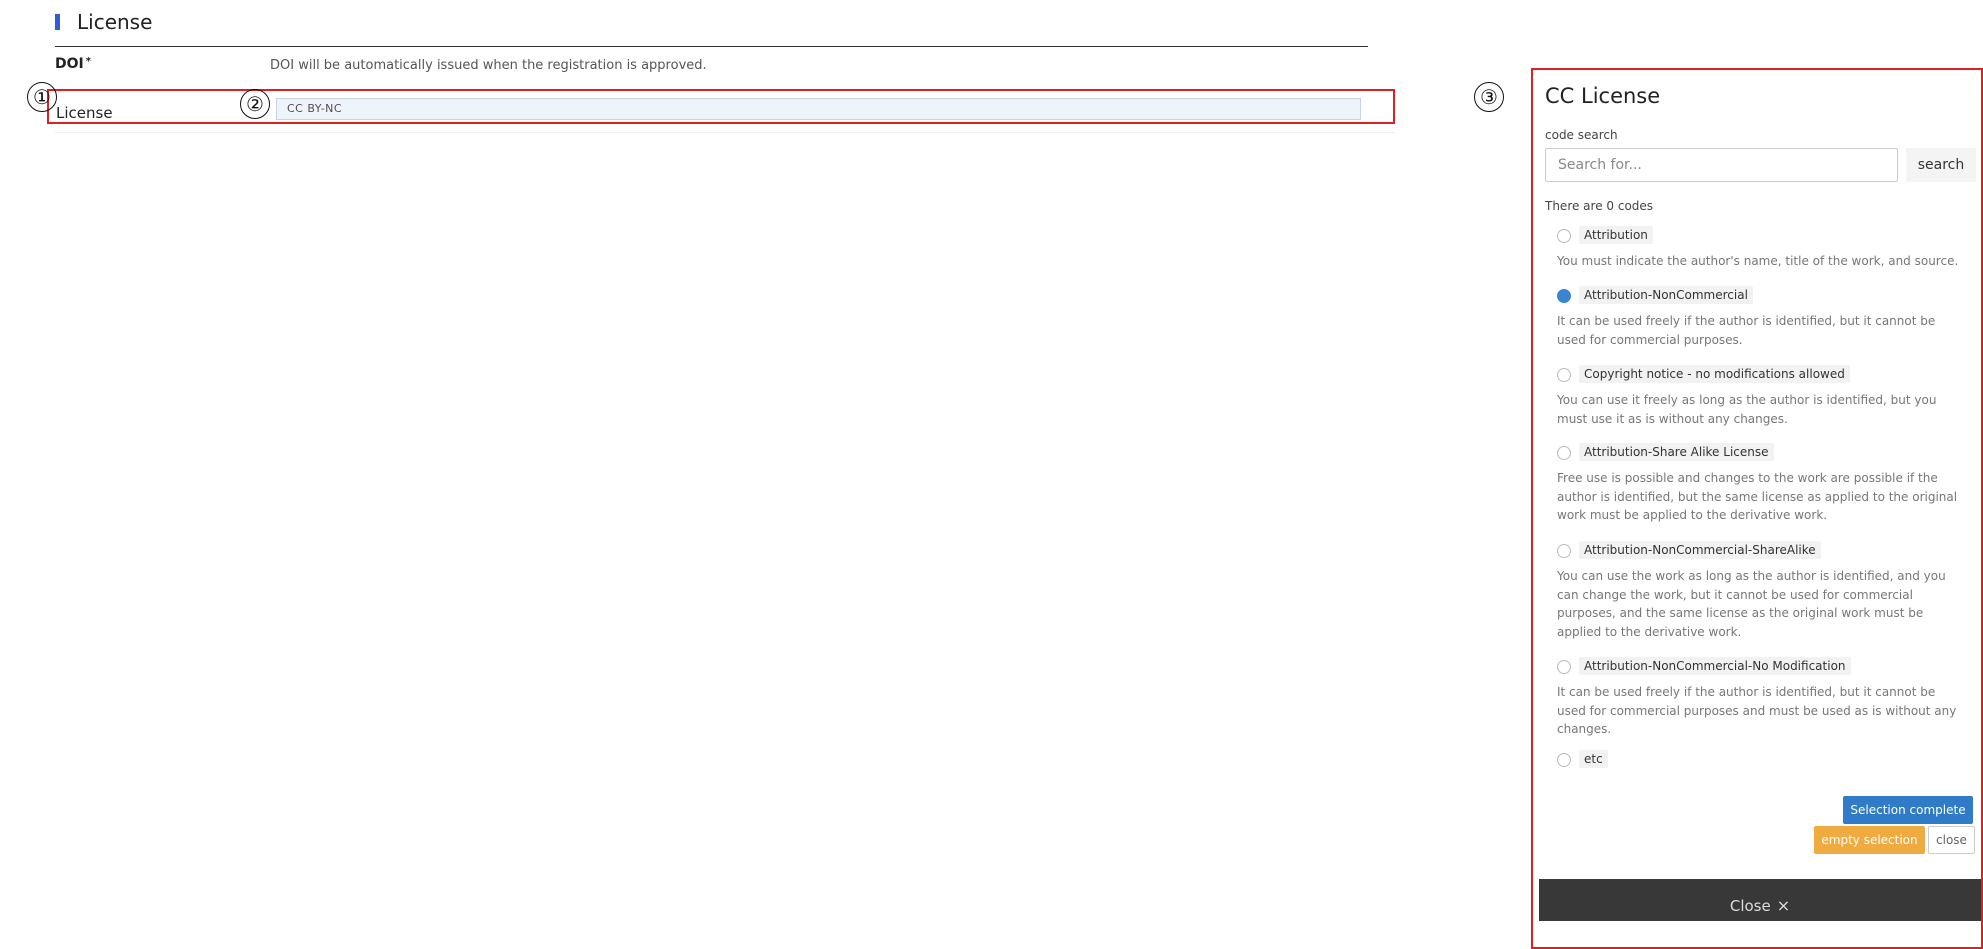 This screenshot has height=949, width=1983. What do you see at coordinates (1593, 759) in the screenshot?
I see `option-label: etc` at bounding box center [1593, 759].